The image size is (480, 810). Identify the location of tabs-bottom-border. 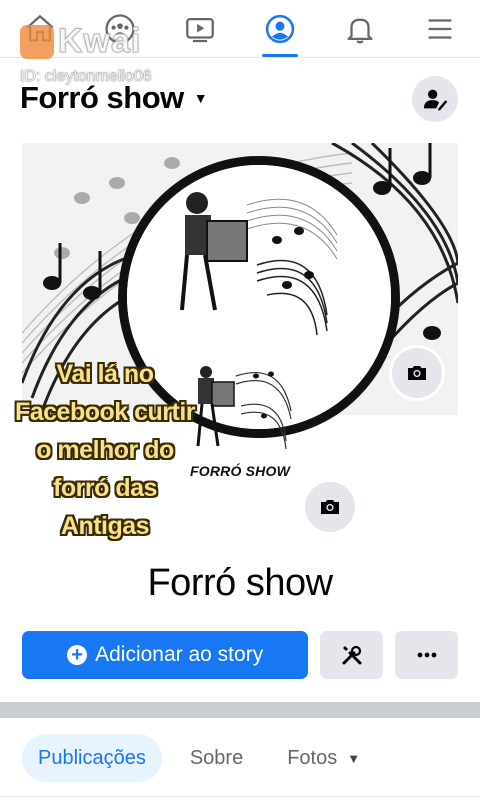
(240, 796).